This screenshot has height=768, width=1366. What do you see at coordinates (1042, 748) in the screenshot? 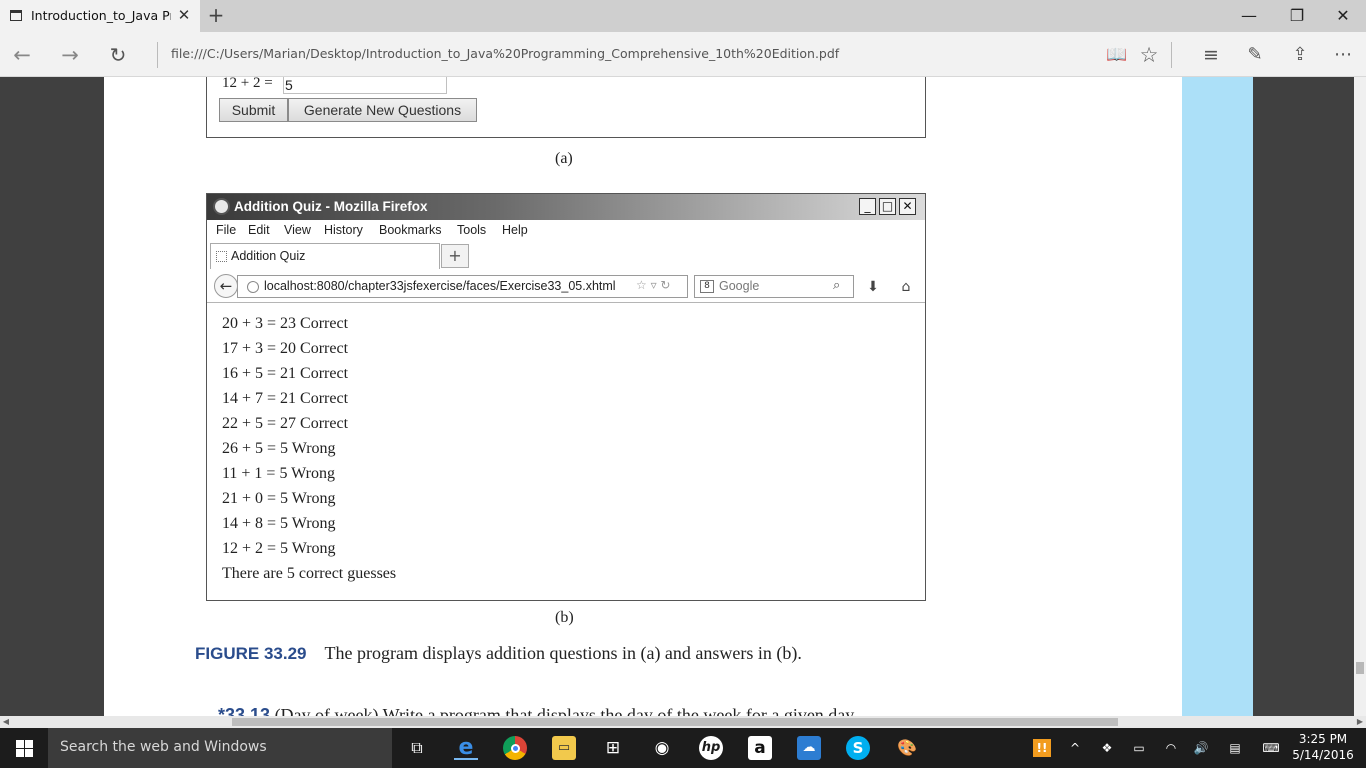
I see `notification-badge-icon: !!` at bounding box center [1042, 748].